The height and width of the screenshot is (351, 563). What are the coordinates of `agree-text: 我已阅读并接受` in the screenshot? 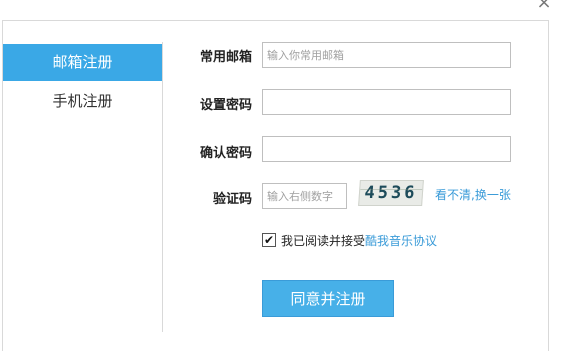 It's located at (323, 241).